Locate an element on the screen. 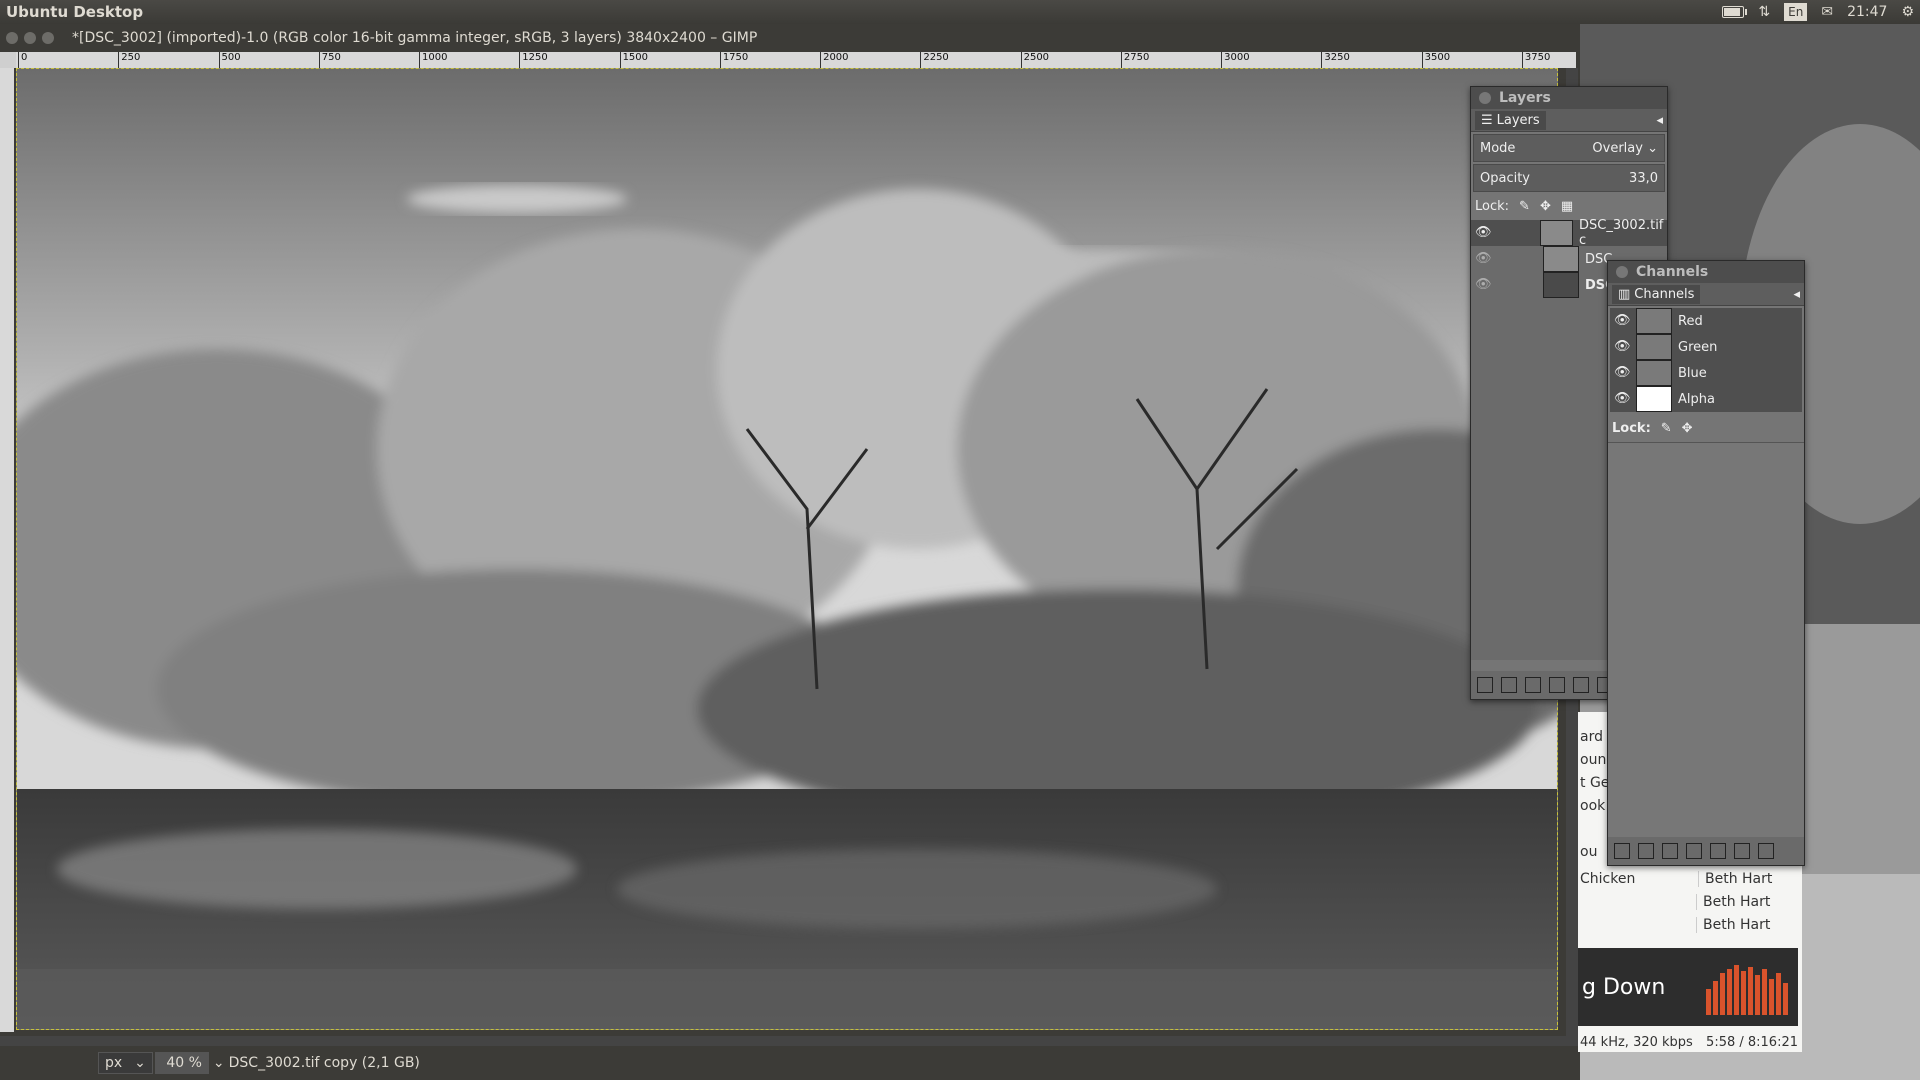 This screenshot has height=1080, width=1920. channel-row: 👁 Blue is located at coordinates (1706, 373).